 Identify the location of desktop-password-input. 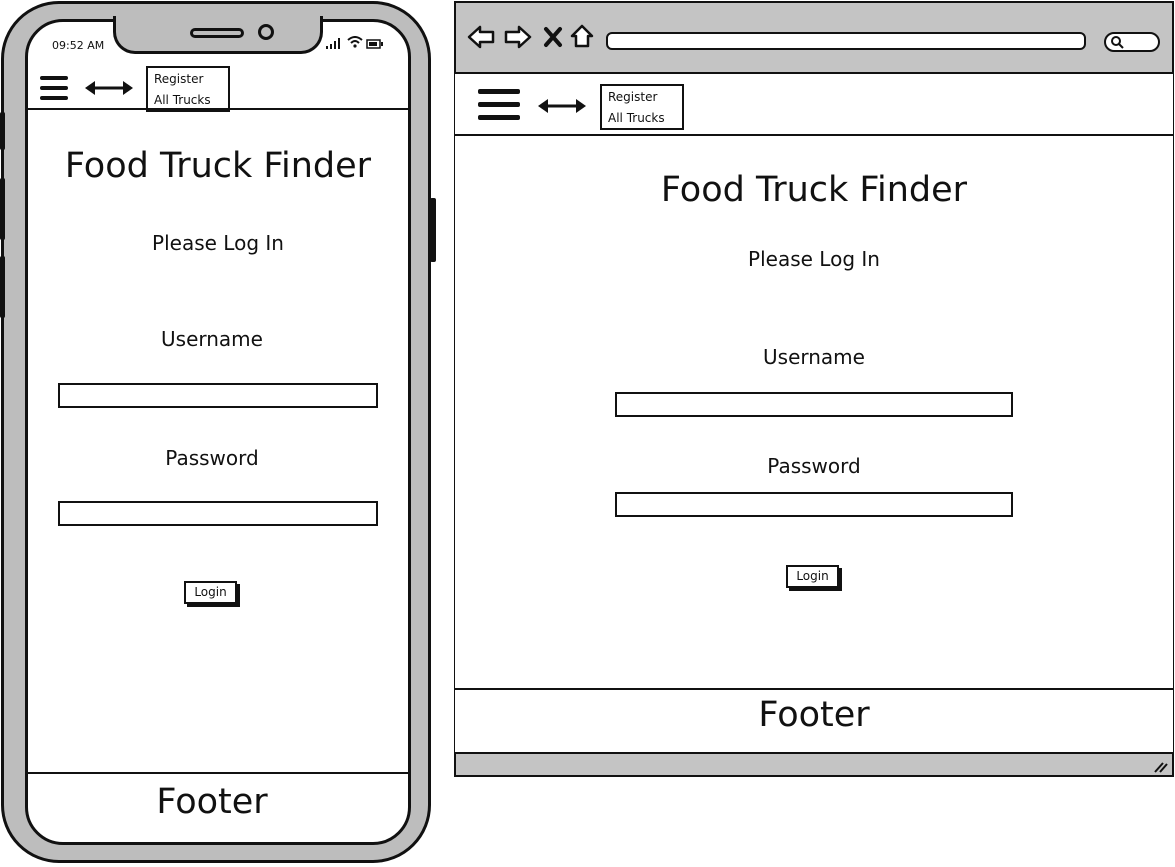
(814, 504).